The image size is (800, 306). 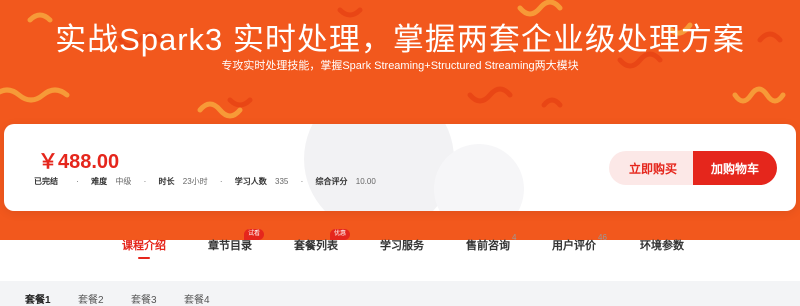 I want to click on status-label: 已完结, so click(x=46, y=181).